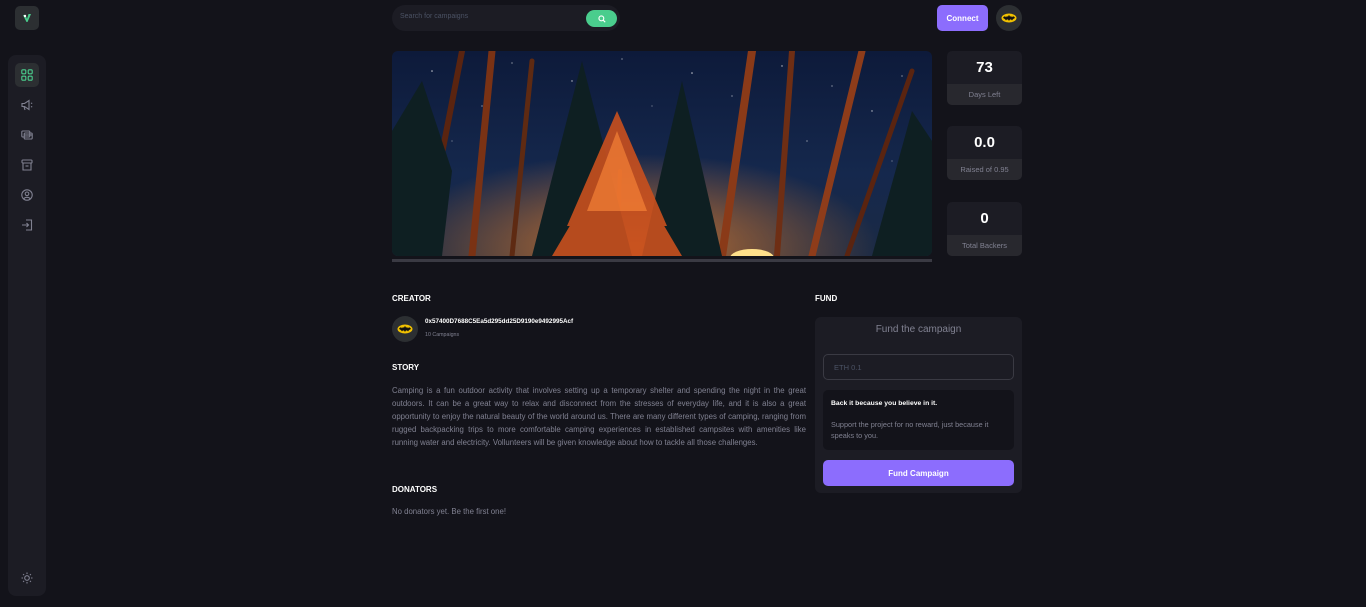 This screenshot has width=1366, height=607. I want to click on theme-toggle, so click(27, 578).